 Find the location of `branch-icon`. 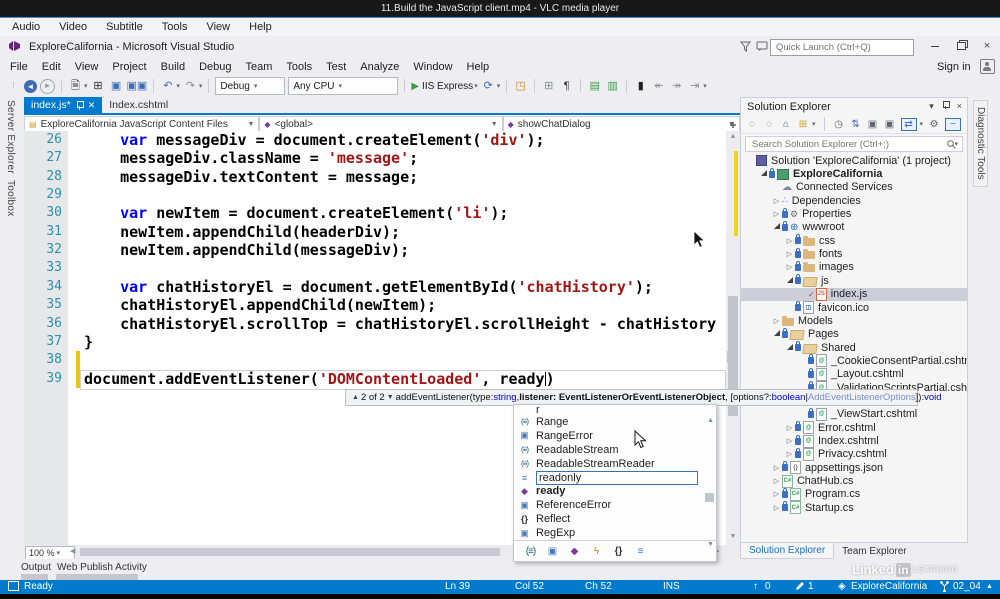

branch-icon is located at coordinates (944, 588).